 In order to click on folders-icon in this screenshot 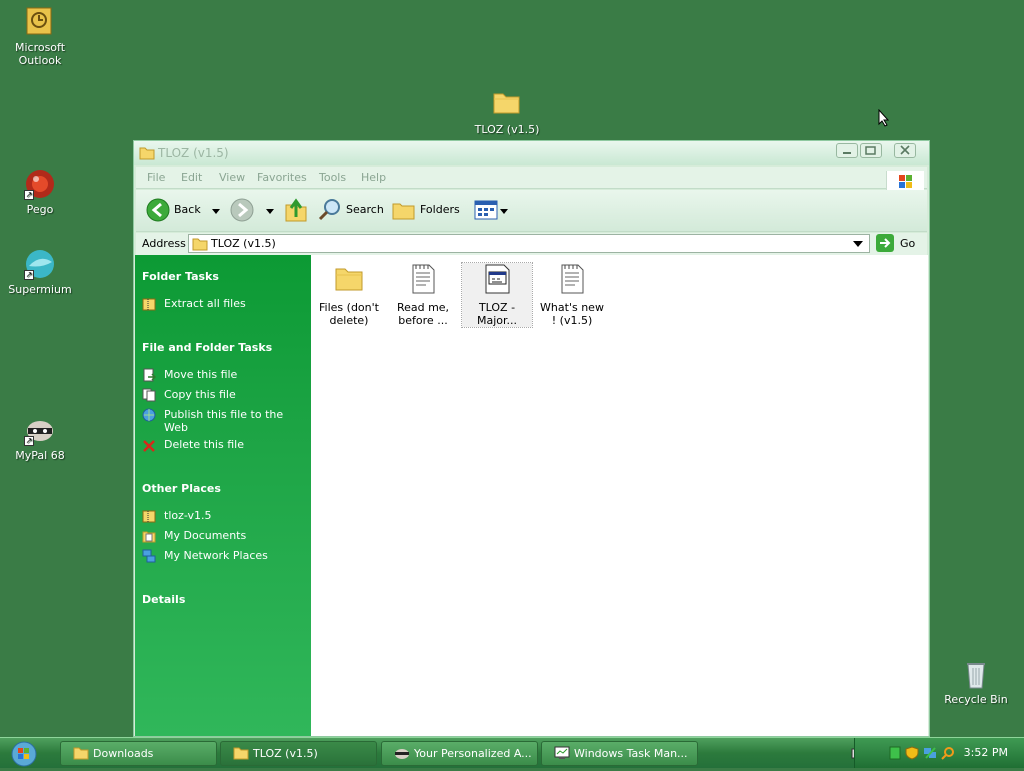, I will do `click(403, 211)`.